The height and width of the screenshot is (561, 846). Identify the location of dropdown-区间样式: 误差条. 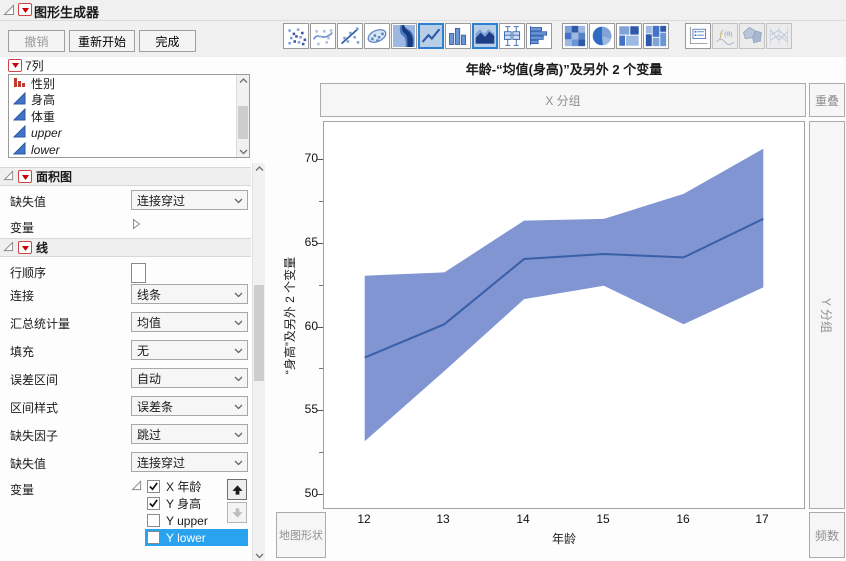
(189, 406).